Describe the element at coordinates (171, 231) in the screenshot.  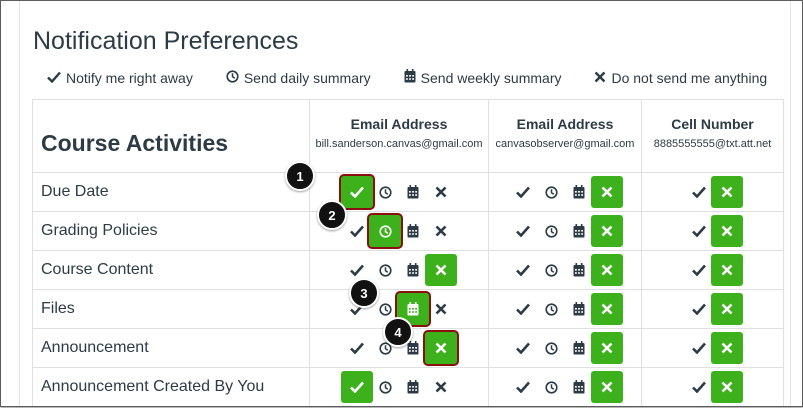
I see `row-label: Grading Policies` at that location.